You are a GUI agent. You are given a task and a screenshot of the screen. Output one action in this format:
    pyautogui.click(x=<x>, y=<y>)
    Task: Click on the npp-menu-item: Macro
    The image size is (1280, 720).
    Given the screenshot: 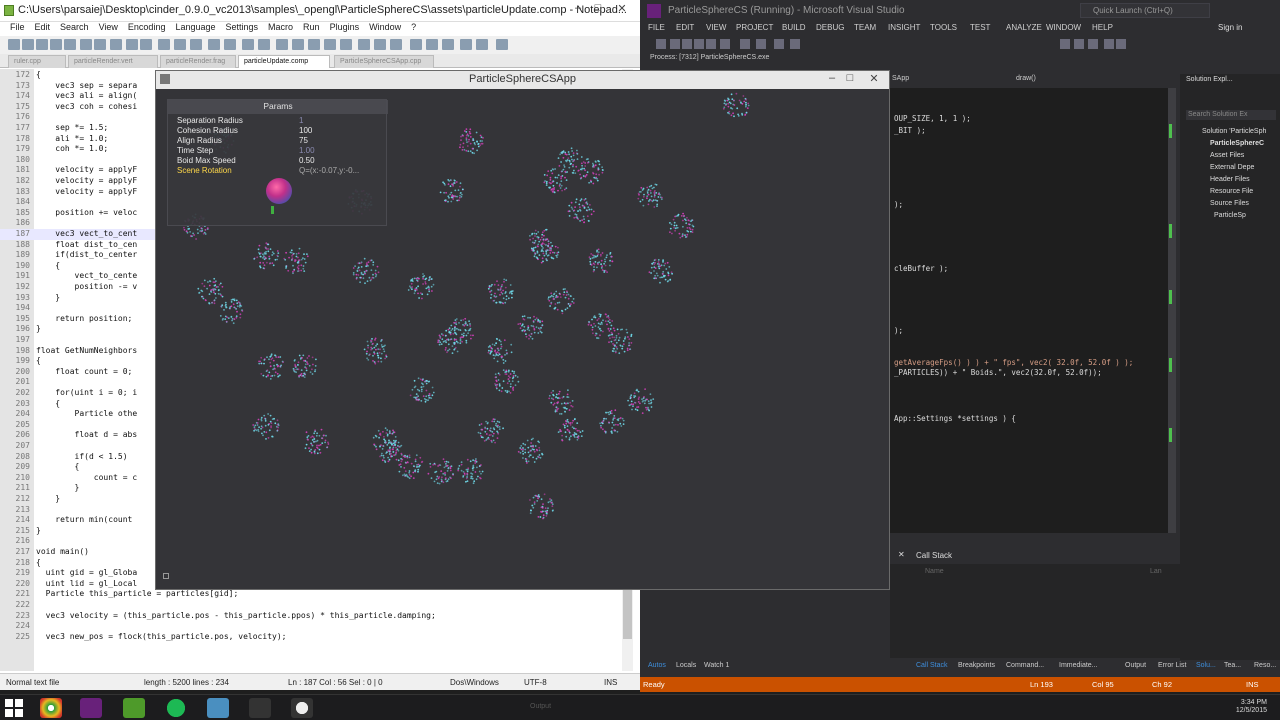 What is the action you would take?
    pyautogui.click(x=280, y=27)
    